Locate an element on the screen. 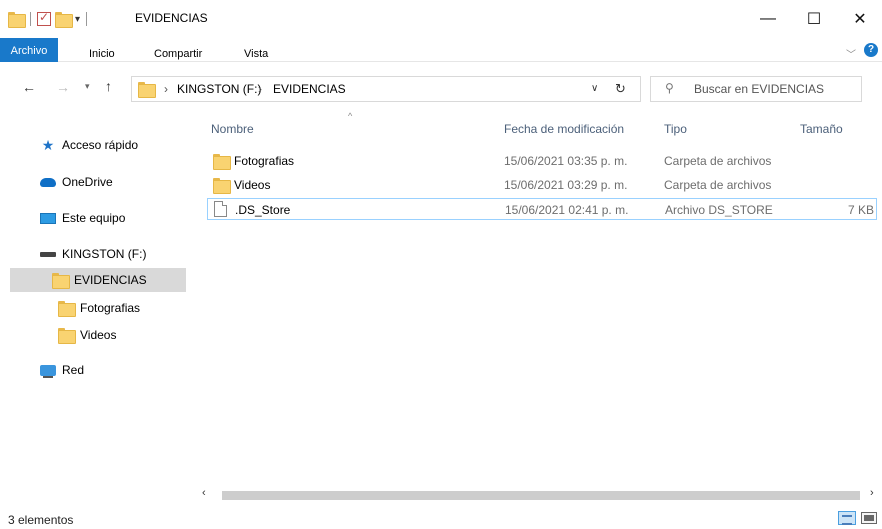 The width and height of the screenshot is (882, 529). file-name: Fotografias is located at coordinates (264, 161).